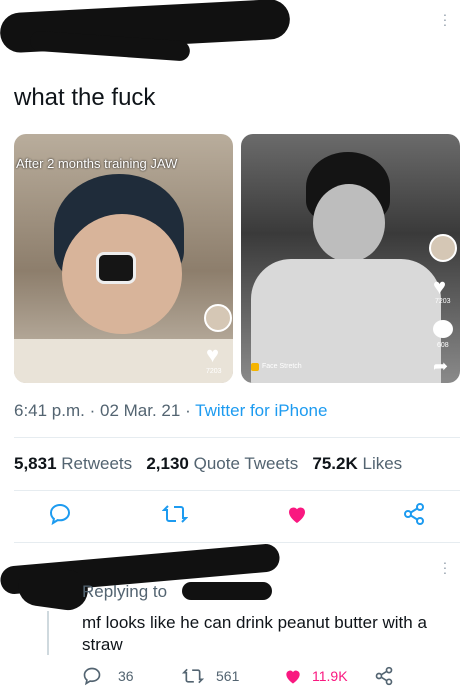 This screenshot has width=474, height=695. Describe the element at coordinates (85, 97) in the screenshot. I see `tweet-text: what the fuck` at that location.